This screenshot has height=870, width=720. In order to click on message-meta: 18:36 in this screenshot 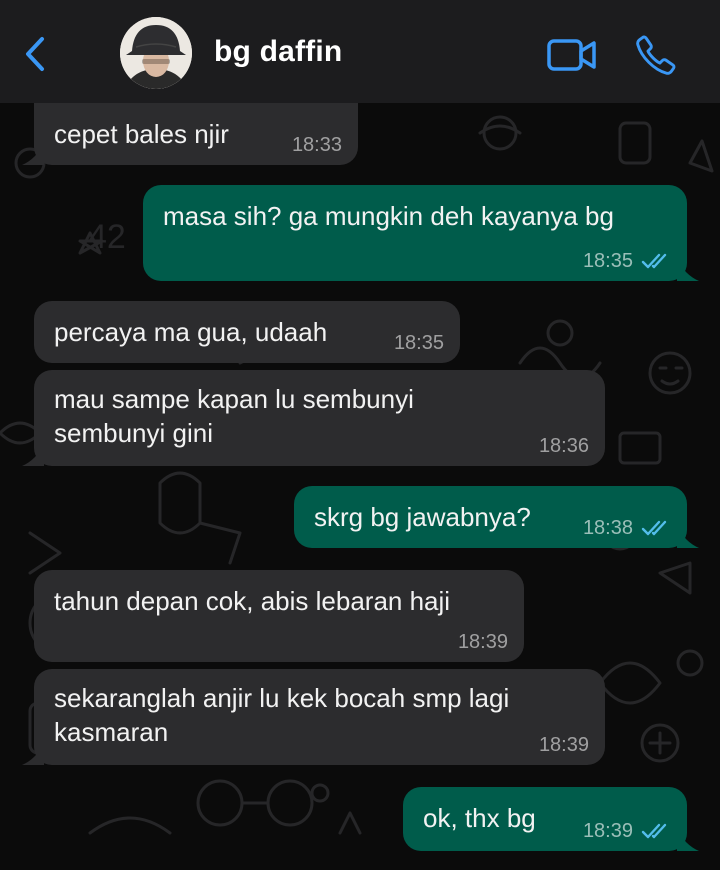, I will do `click(564, 446)`.